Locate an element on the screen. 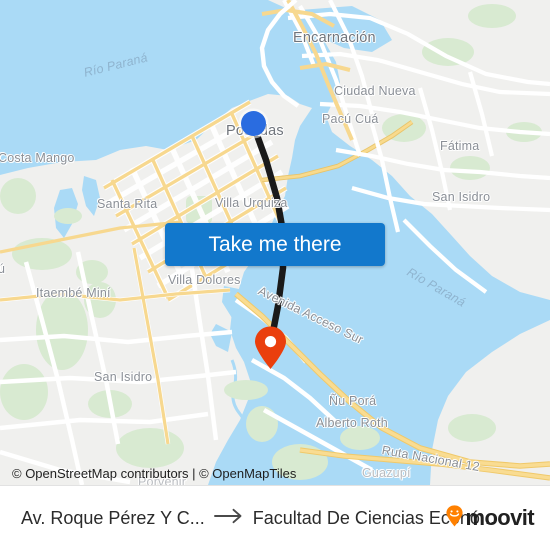 The width and height of the screenshot is (550, 550). moovit-logo: moovit is located at coordinates (498, 518).